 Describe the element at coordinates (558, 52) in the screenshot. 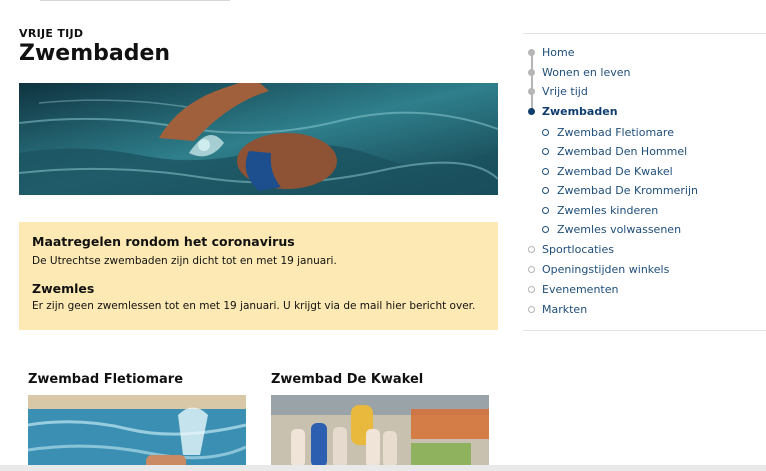

I see `sidebar-item-home: Home` at that location.